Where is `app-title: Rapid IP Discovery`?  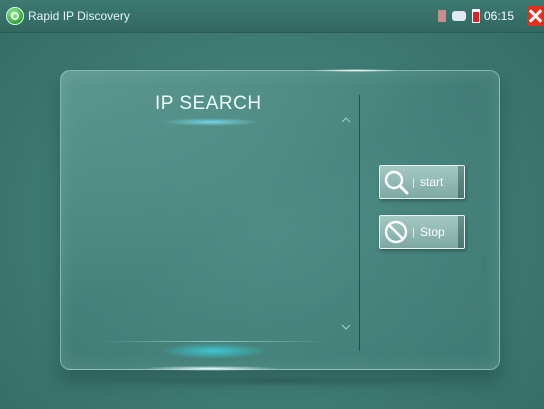
app-title: Rapid IP Discovery is located at coordinates (79, 16).